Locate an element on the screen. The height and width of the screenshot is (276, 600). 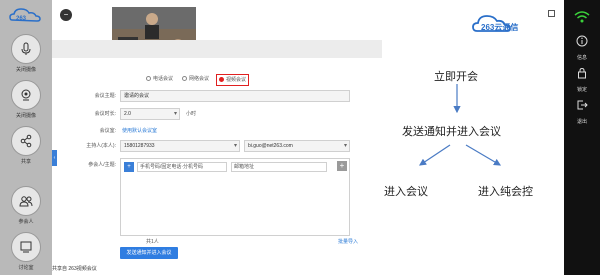
close-icon: − is located at coordinates (66, 15).